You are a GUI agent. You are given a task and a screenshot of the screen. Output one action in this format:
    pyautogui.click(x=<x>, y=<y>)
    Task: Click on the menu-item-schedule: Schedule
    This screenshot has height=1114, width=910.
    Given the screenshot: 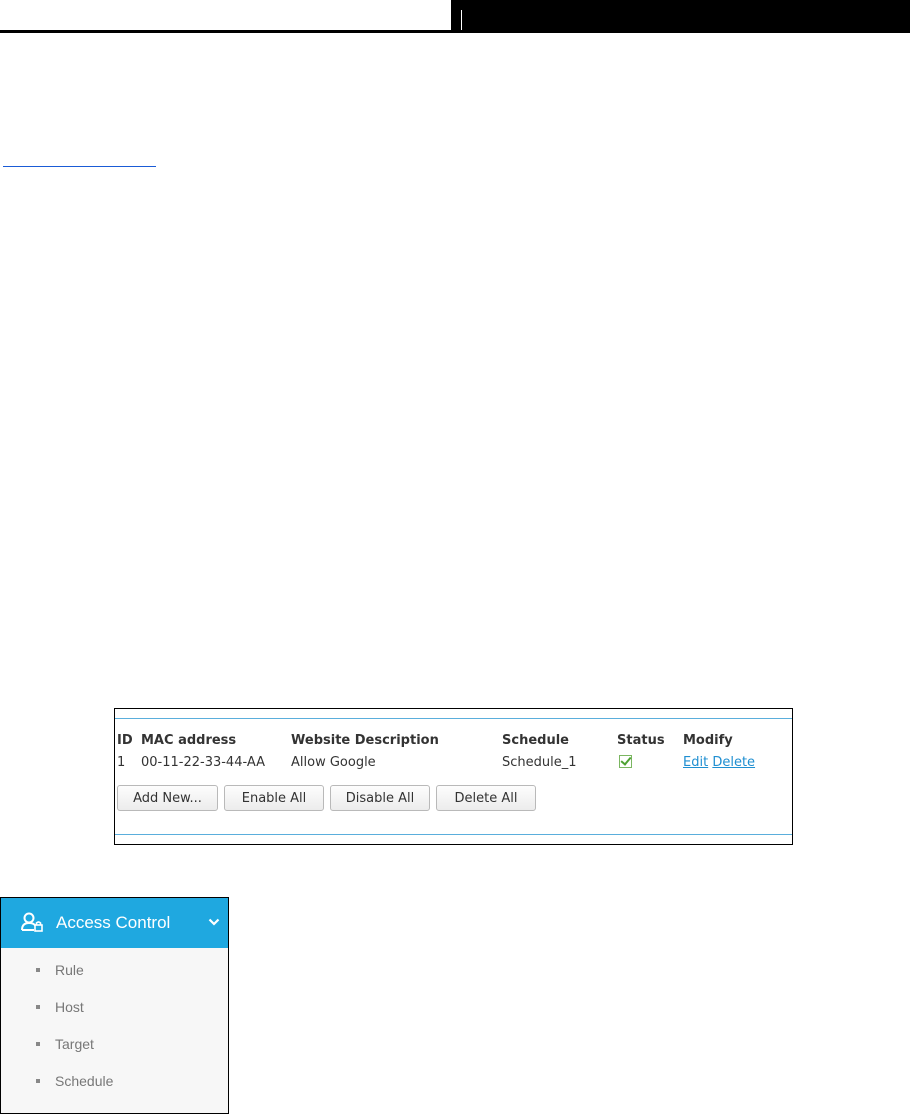 What is the action you would take?
    pyautogui.click(x=114, y=1082)
    